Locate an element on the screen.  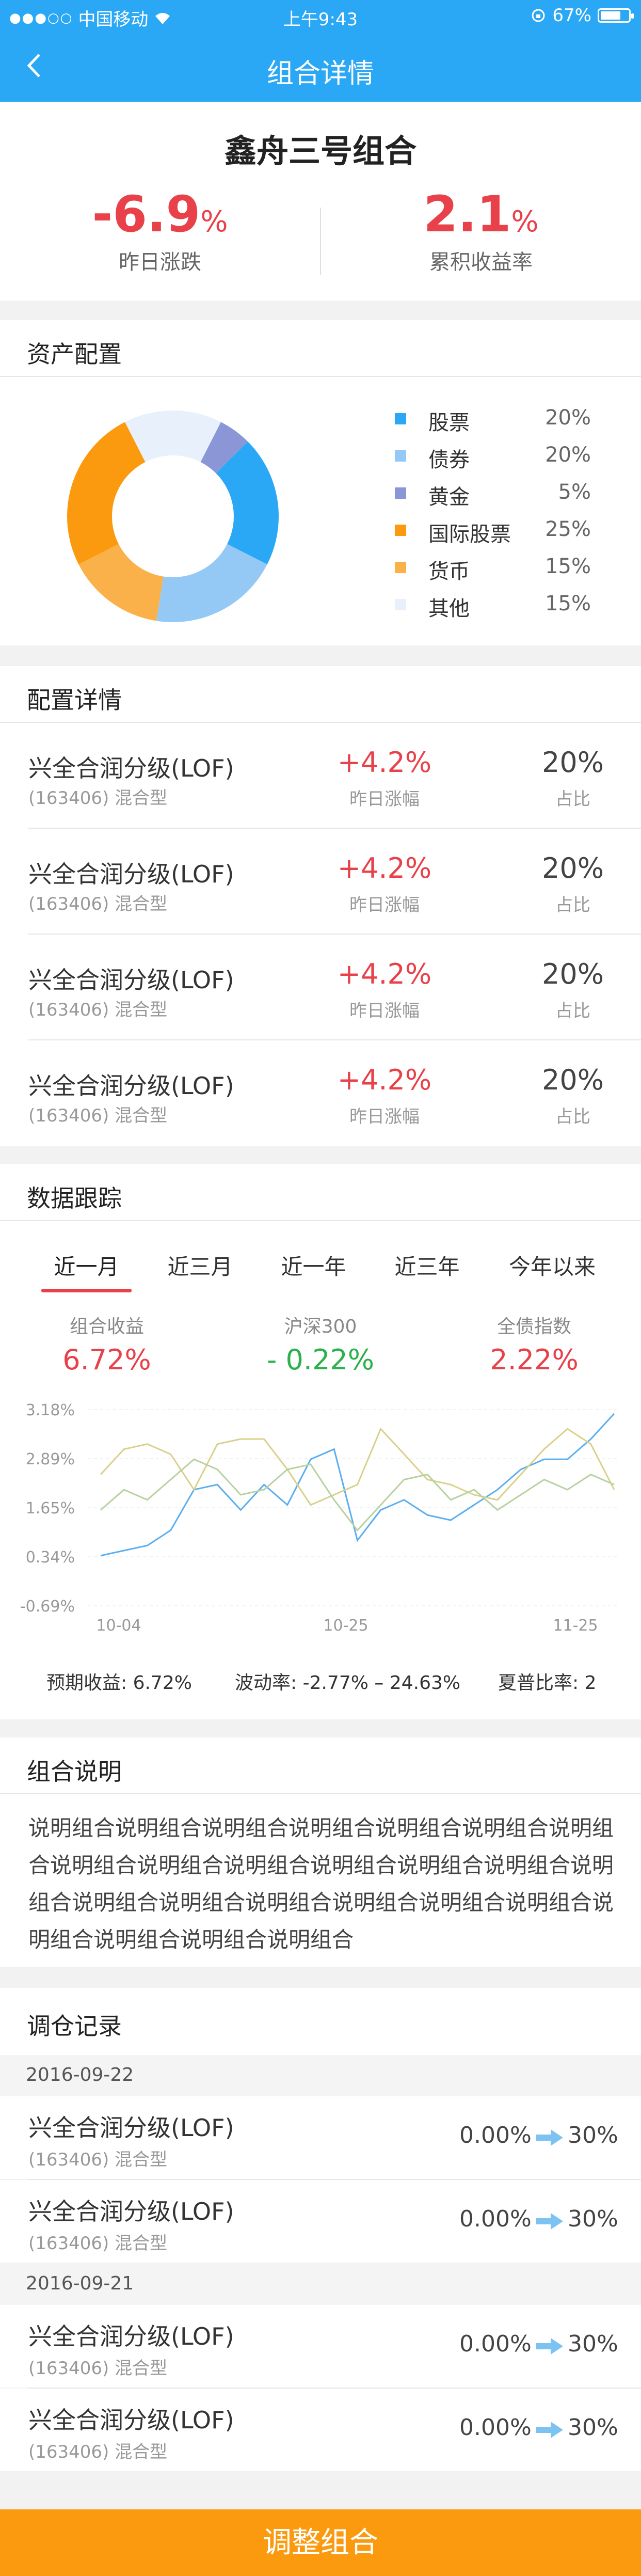
active-tab-indicator is located at coordinates (86, 1291).